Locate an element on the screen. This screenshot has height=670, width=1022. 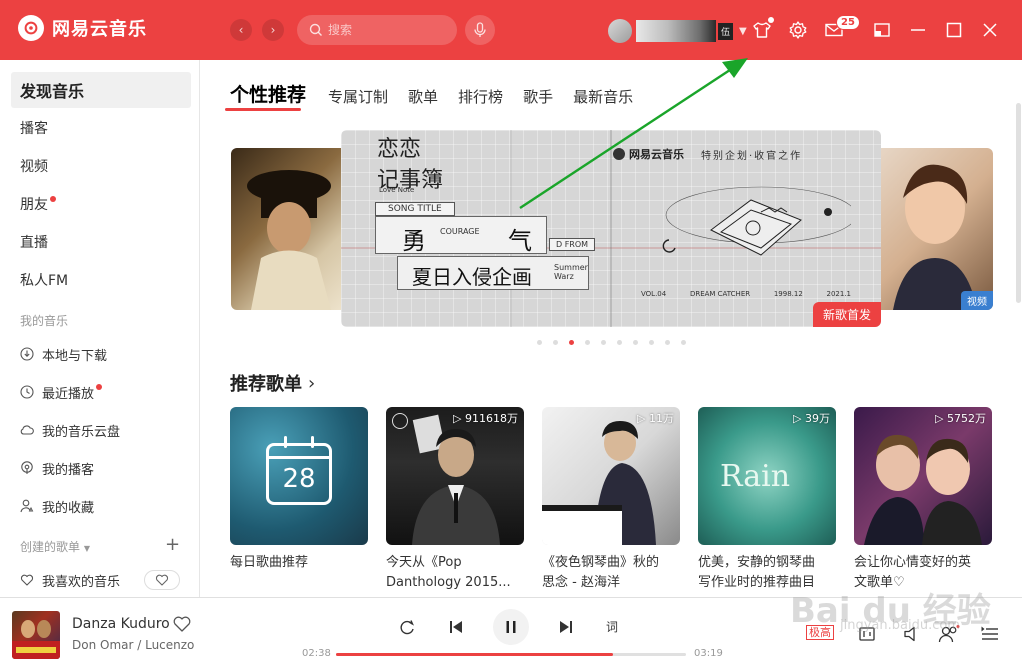
current-song-title: Danza Kuduro is located at coordinates (121, 624).